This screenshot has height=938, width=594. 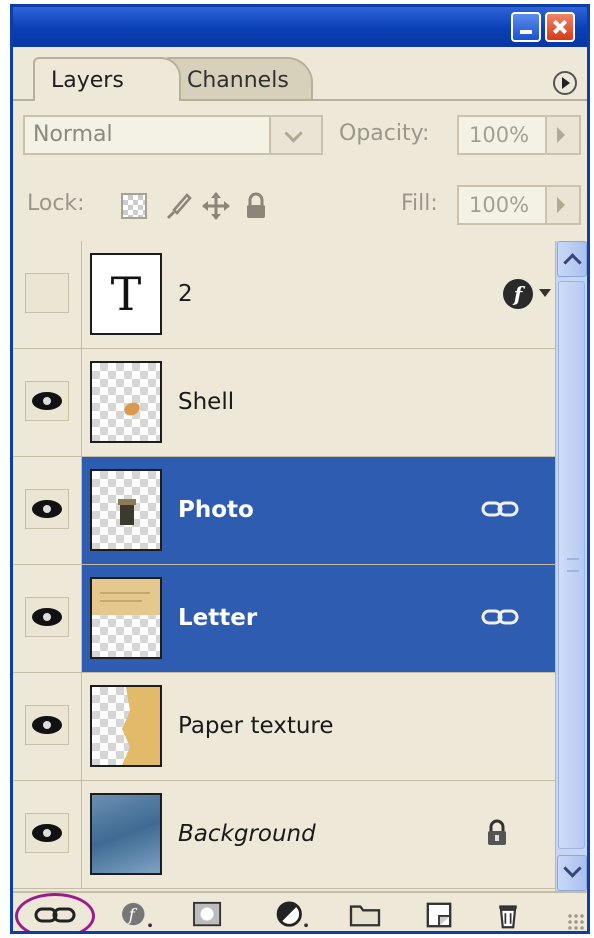 What do you see at coordinates (206, 402) in the screenshot?
I see `layer-name: Shell` at bounding box center [206, 402].